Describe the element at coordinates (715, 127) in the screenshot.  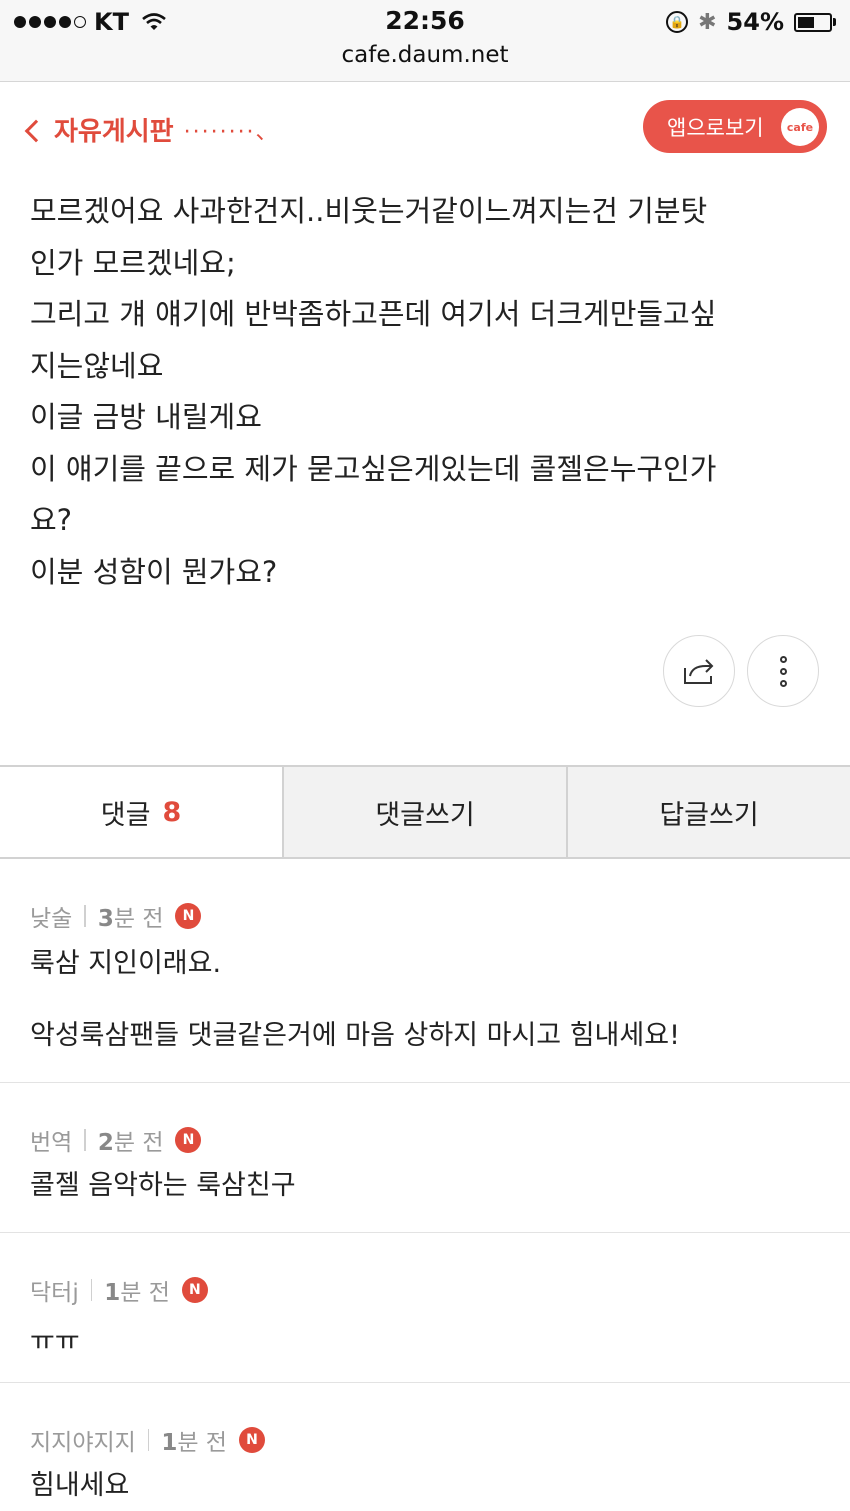
I see `open-in-app-label: 앱으로보기` at that location.